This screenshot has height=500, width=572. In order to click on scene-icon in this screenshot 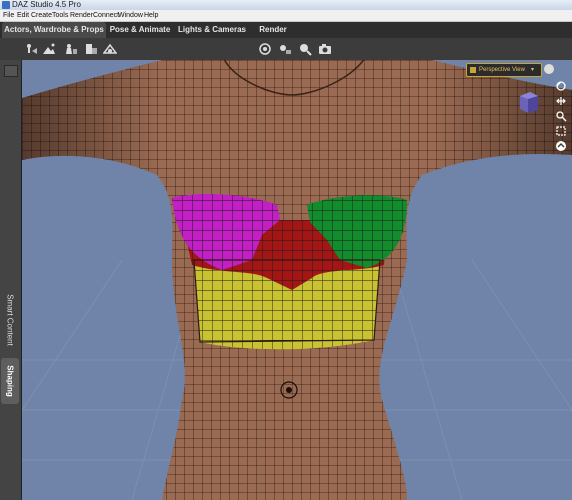, I will do `click(110, 49)`.